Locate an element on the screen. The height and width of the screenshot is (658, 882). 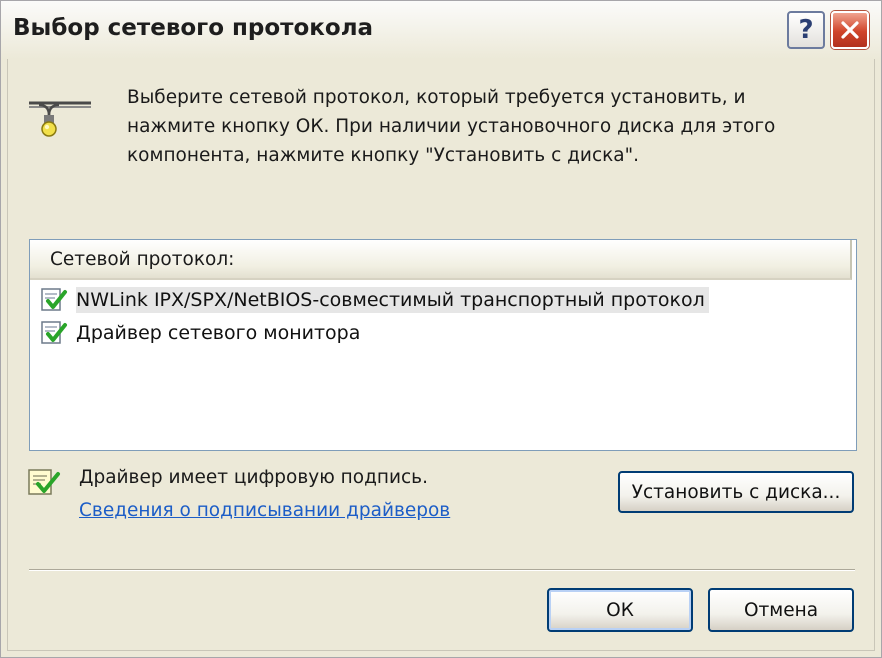
driver-signing-info-link: Сведения о подписывании драйверов is located at coordinates (264, 510).